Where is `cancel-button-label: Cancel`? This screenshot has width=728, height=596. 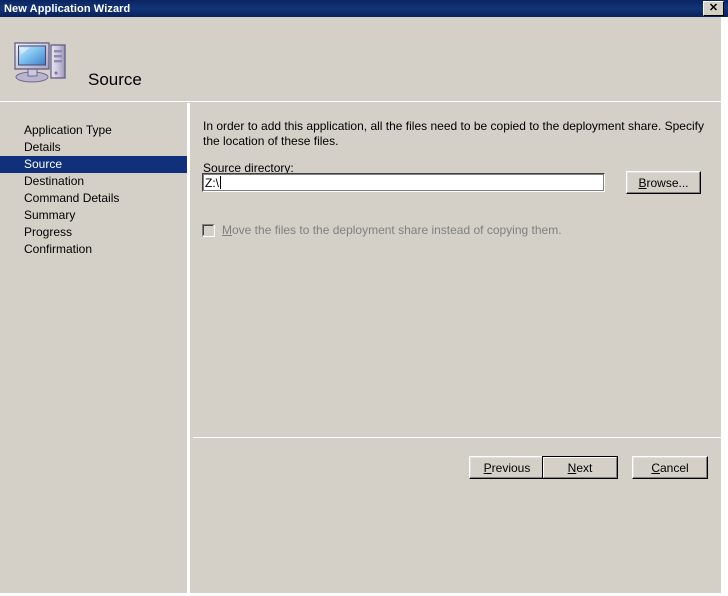 cancel-button-label: Cancel is located at coordinates (669, 468).